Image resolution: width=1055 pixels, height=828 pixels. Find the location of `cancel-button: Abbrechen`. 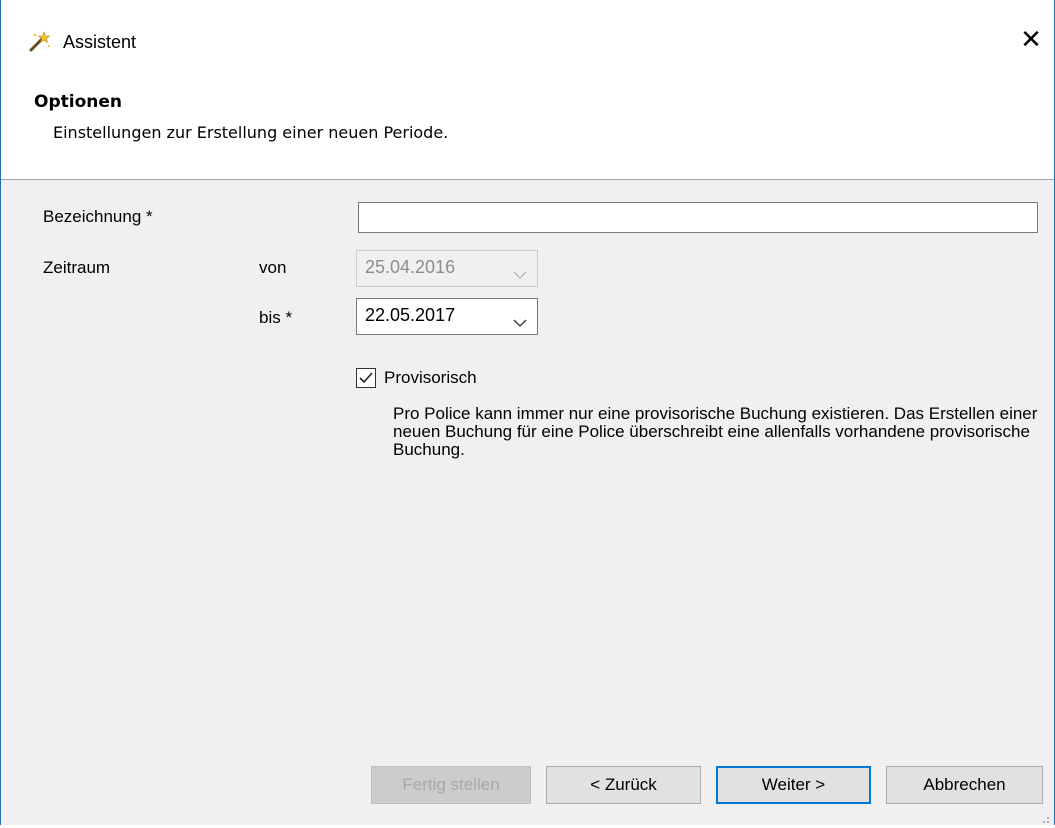

cancel-button: Abbrechen is located at coordinates (964, 785).